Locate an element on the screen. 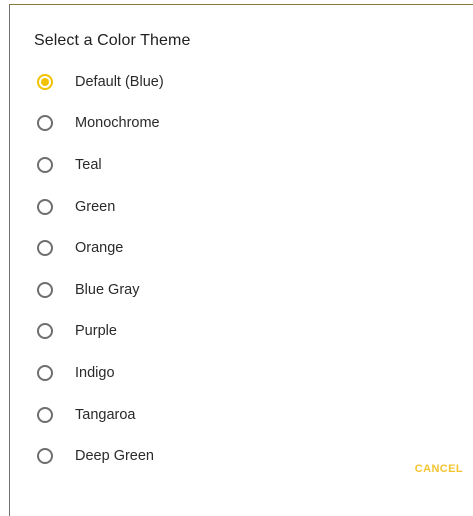 The height and width of the screenshot is (516, 473). theme-option-orange: Orange is located at coordinates (241, 248).